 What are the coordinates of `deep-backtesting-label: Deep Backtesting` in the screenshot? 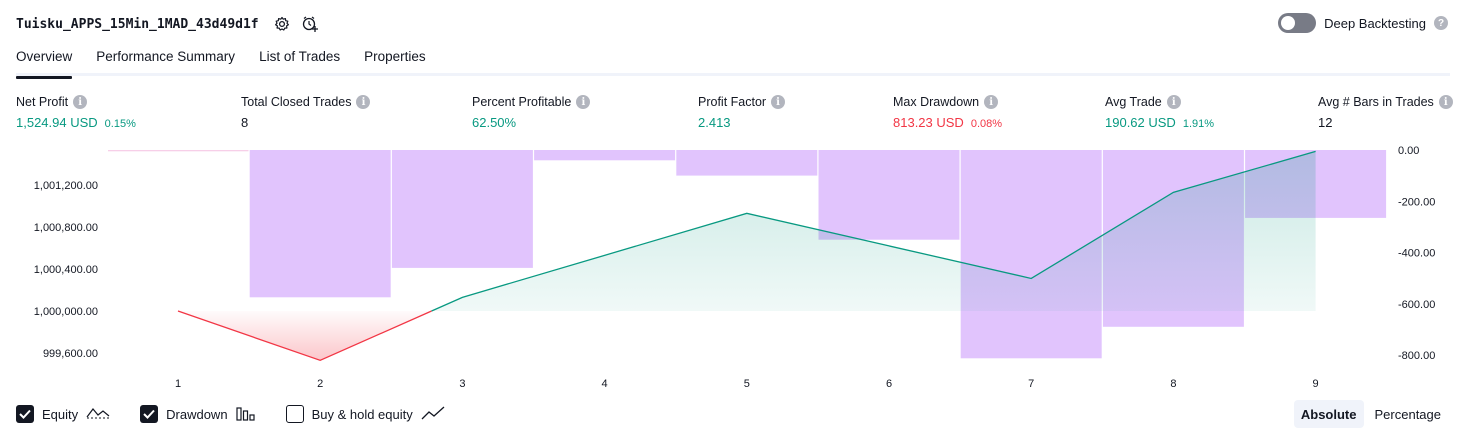 It's located at (1375, 23).